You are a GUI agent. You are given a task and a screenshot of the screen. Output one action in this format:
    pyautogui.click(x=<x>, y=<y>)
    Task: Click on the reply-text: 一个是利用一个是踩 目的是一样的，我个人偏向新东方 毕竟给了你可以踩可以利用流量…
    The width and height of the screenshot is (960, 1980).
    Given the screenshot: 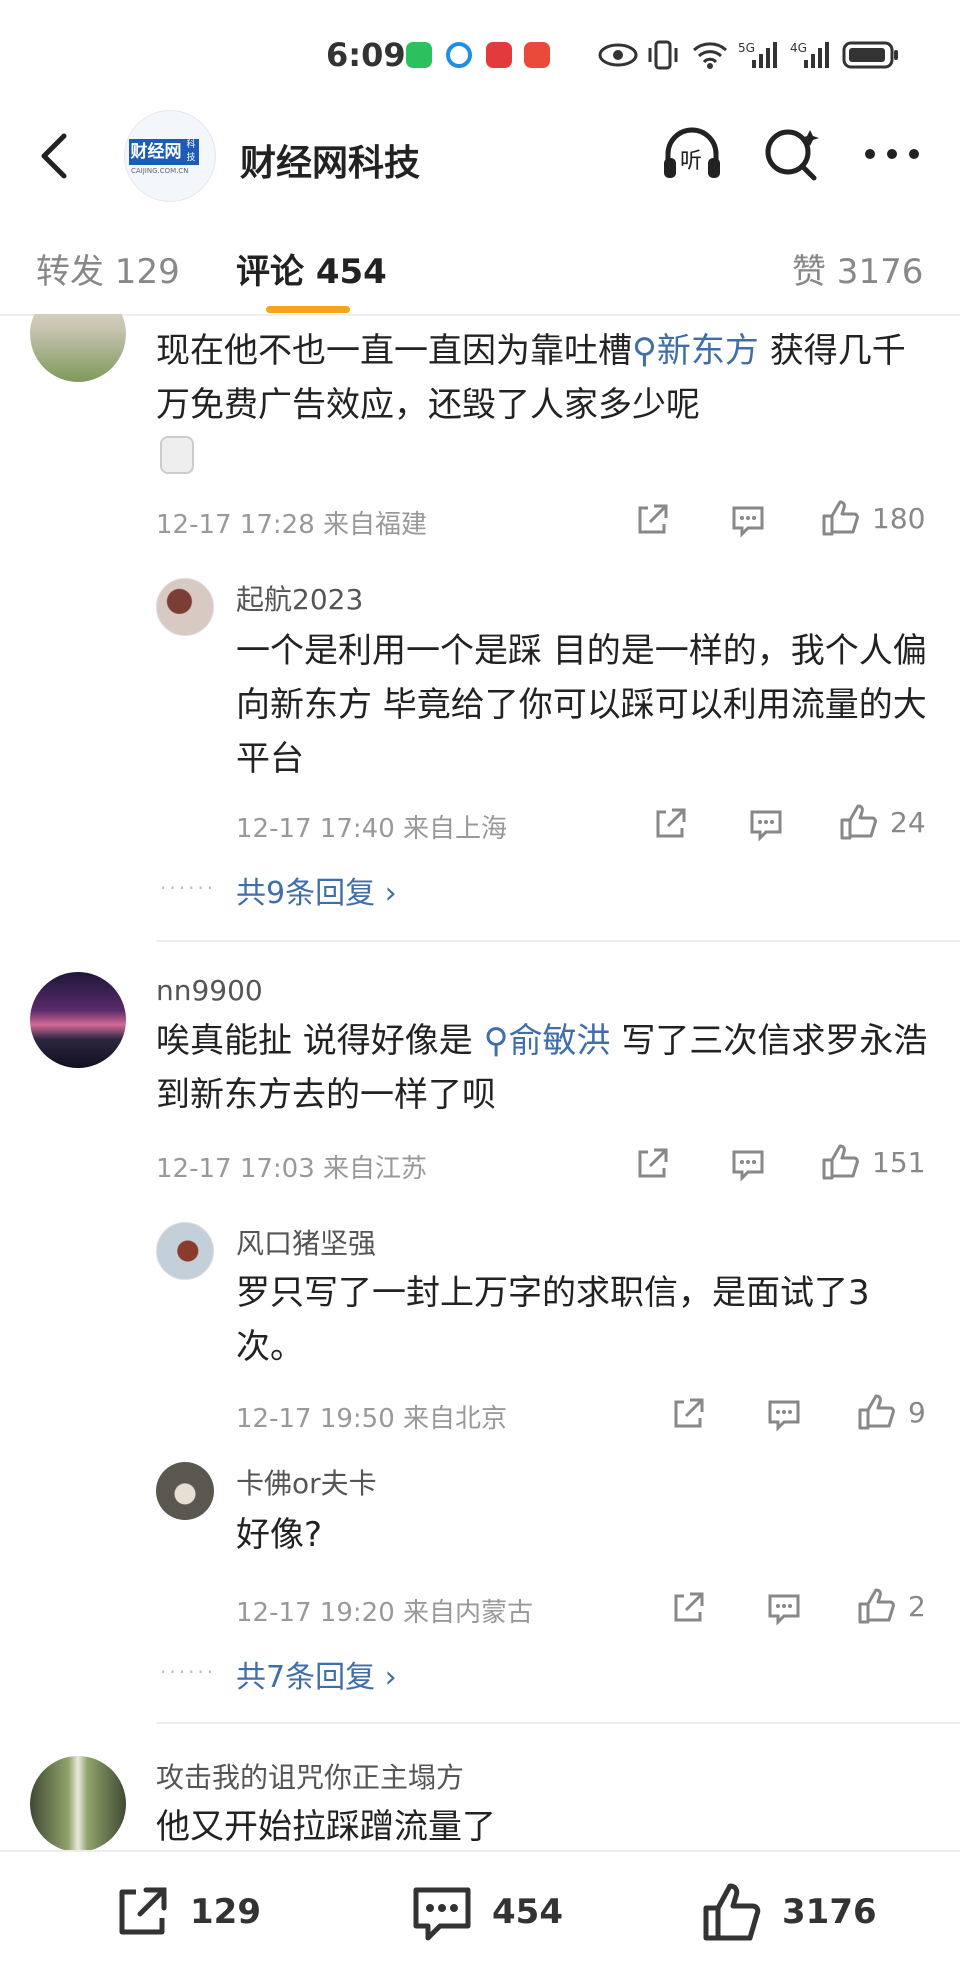 What is the action you would take?
    pyautogui.click(x=581, y=705)
    